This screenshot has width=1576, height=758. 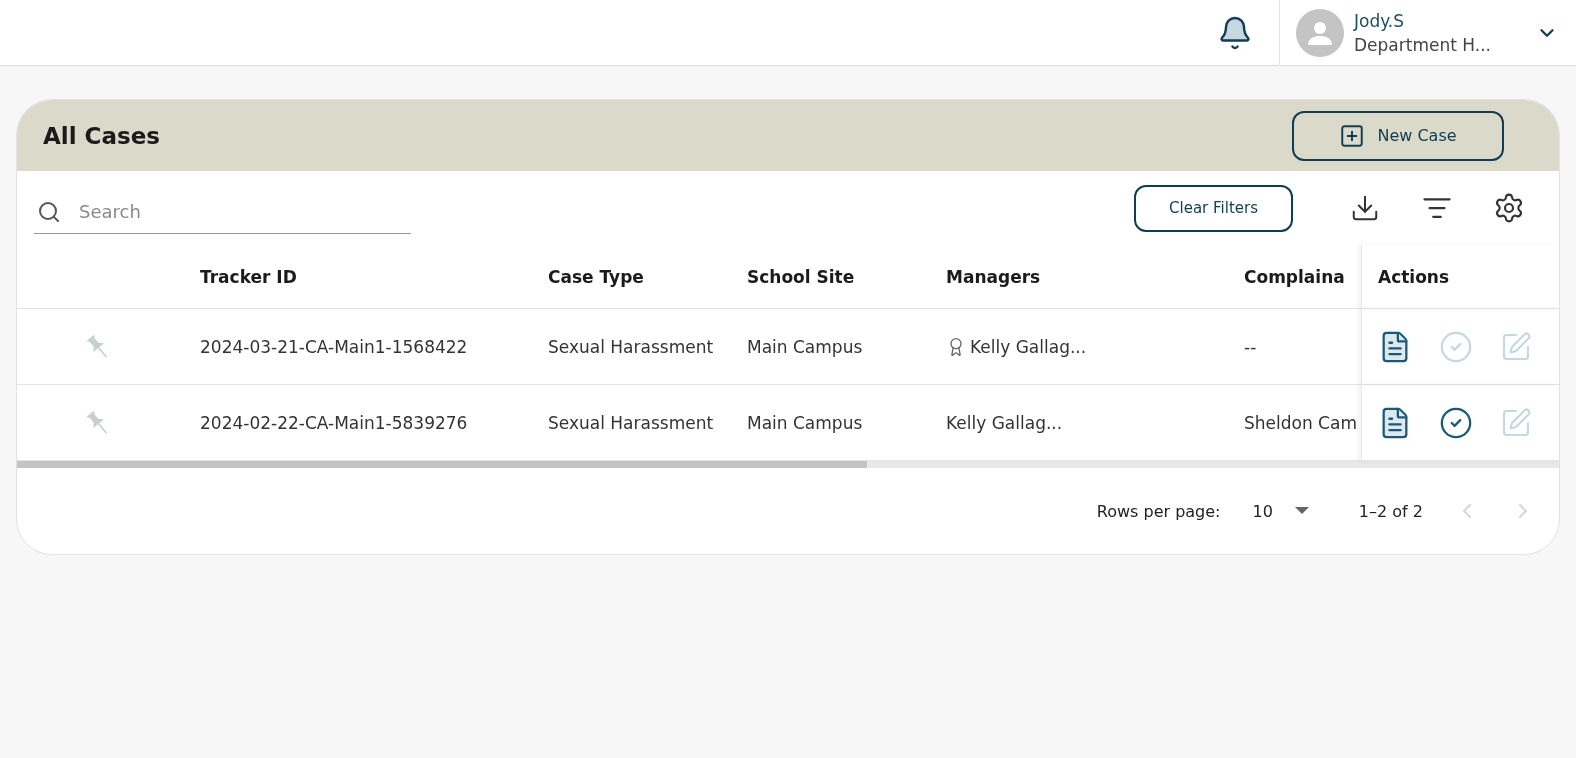 I want to click on card-title: All Cases, so click(x=101, y=135).